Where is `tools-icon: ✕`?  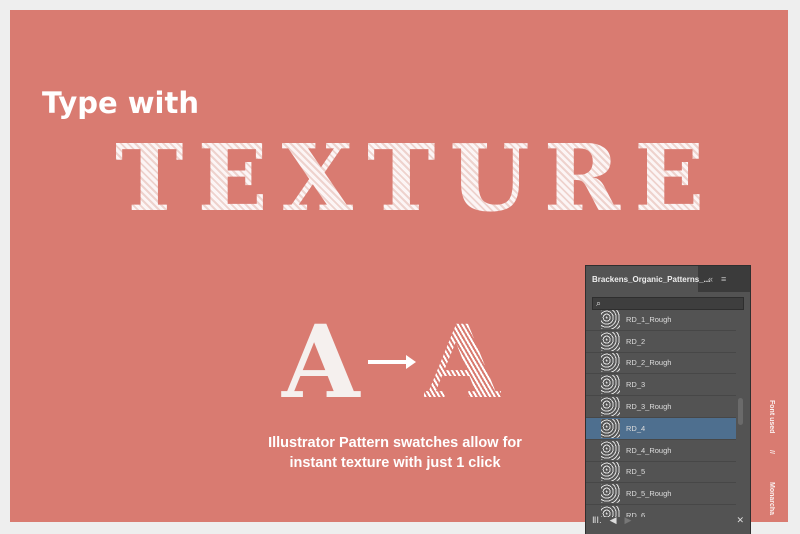 tools-icon: ✕ is located at coordinates (740, 520).